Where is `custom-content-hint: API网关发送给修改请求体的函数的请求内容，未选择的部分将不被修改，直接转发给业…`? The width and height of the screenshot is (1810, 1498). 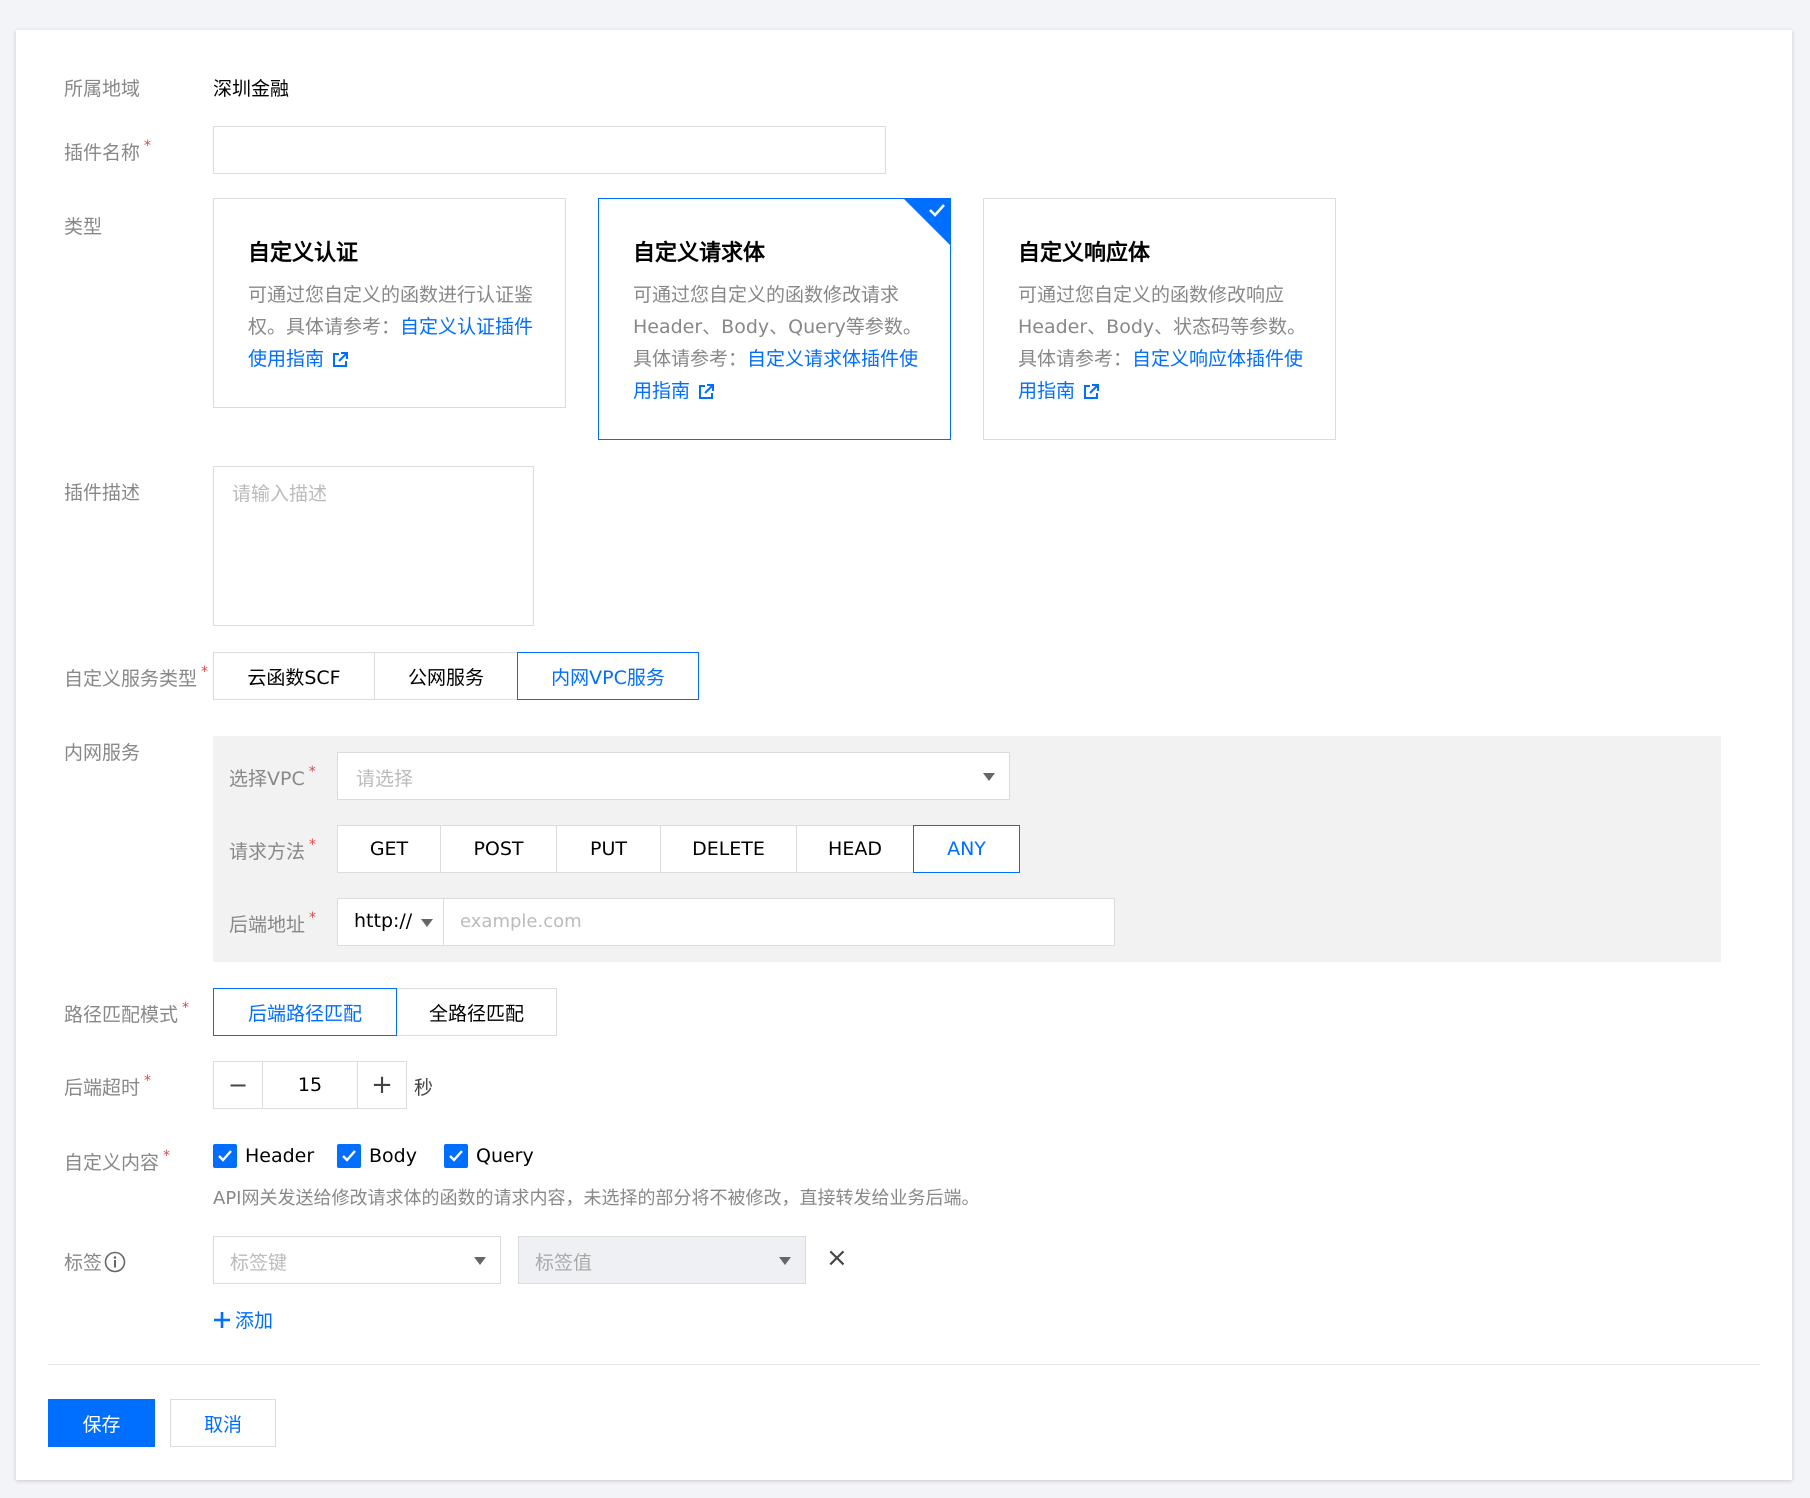
custom-content-hint: API网关发送给修改请求体的函数的请求内容，未选择的部分将不被修改，直接转发给业… is located at coordinates (596, 1198).